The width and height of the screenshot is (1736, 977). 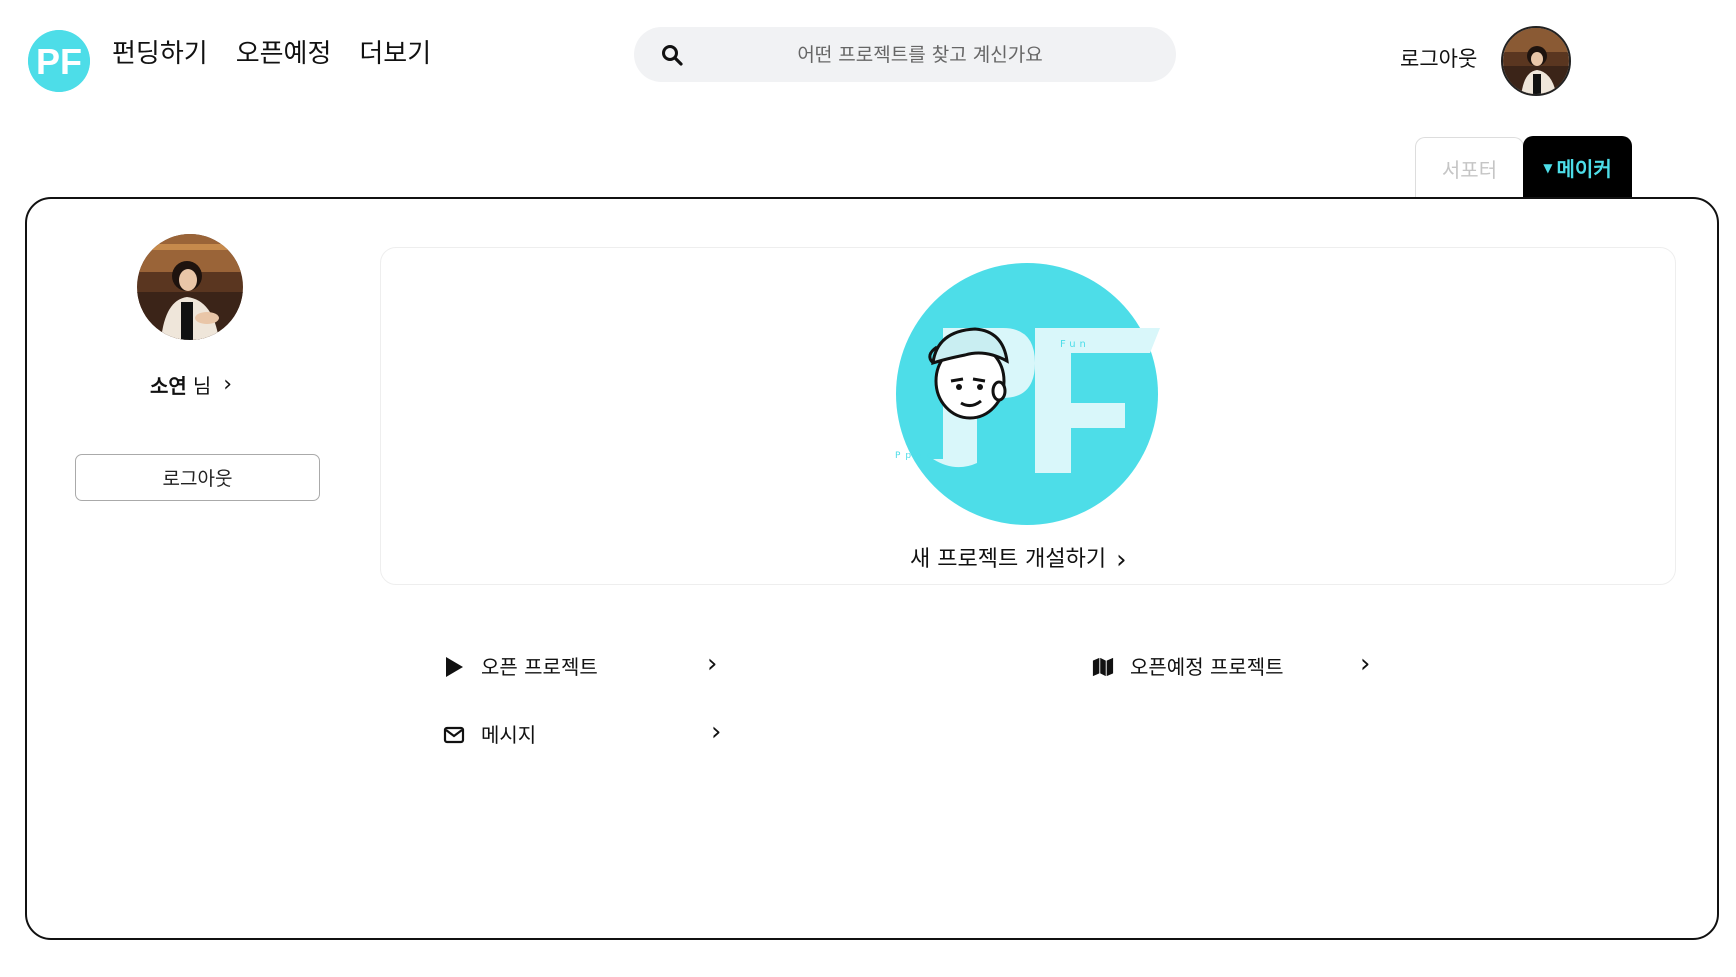 What do you see at coordinates (284, 54) in the screenshot?
I see `nav-upcoming: 오픈예정` at bounding box center [284, 54].